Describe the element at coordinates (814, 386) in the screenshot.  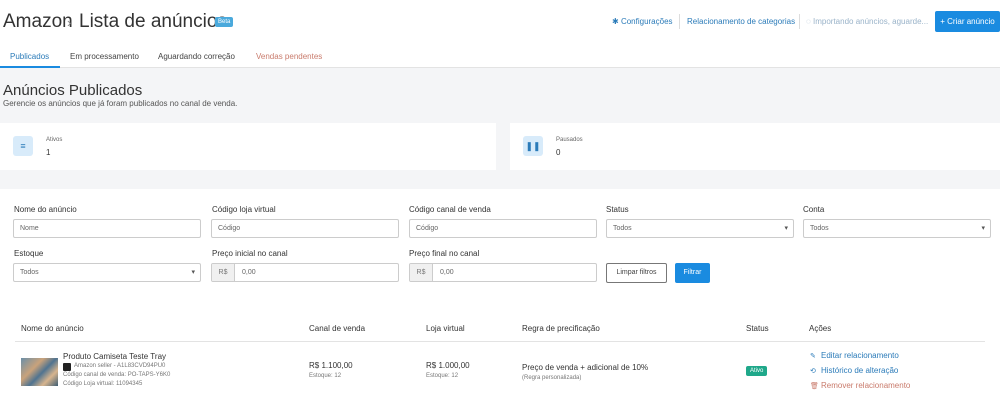
I see `trash-icon: 🗑` at that location.